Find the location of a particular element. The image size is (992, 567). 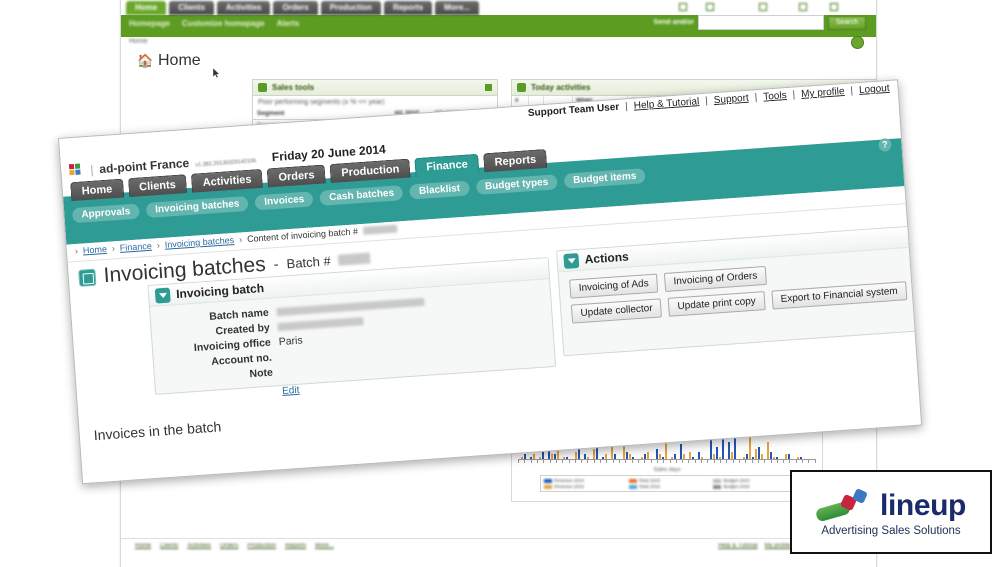

background-subnav: Homepage Customize homepage Alerts is located at coordinates (214, 23).